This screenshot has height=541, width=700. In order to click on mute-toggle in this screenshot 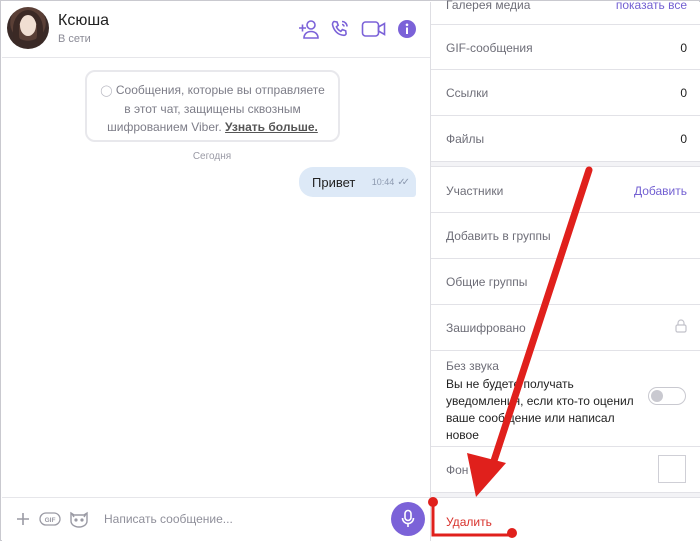, I will do `click(667, 396)`.